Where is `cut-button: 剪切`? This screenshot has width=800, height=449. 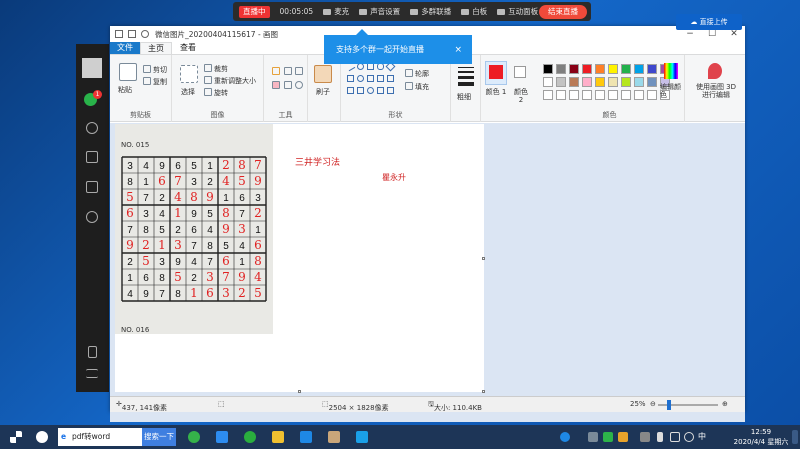
cut-button: 剪切 is located at coordinates (155, 70).